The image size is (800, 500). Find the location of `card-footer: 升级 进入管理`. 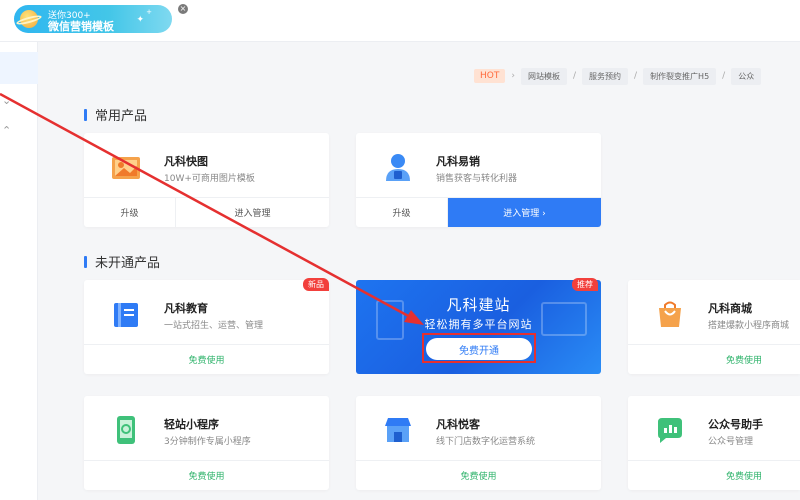

card-footer: 升级 进入管理 is located at coordinates (206, 212).